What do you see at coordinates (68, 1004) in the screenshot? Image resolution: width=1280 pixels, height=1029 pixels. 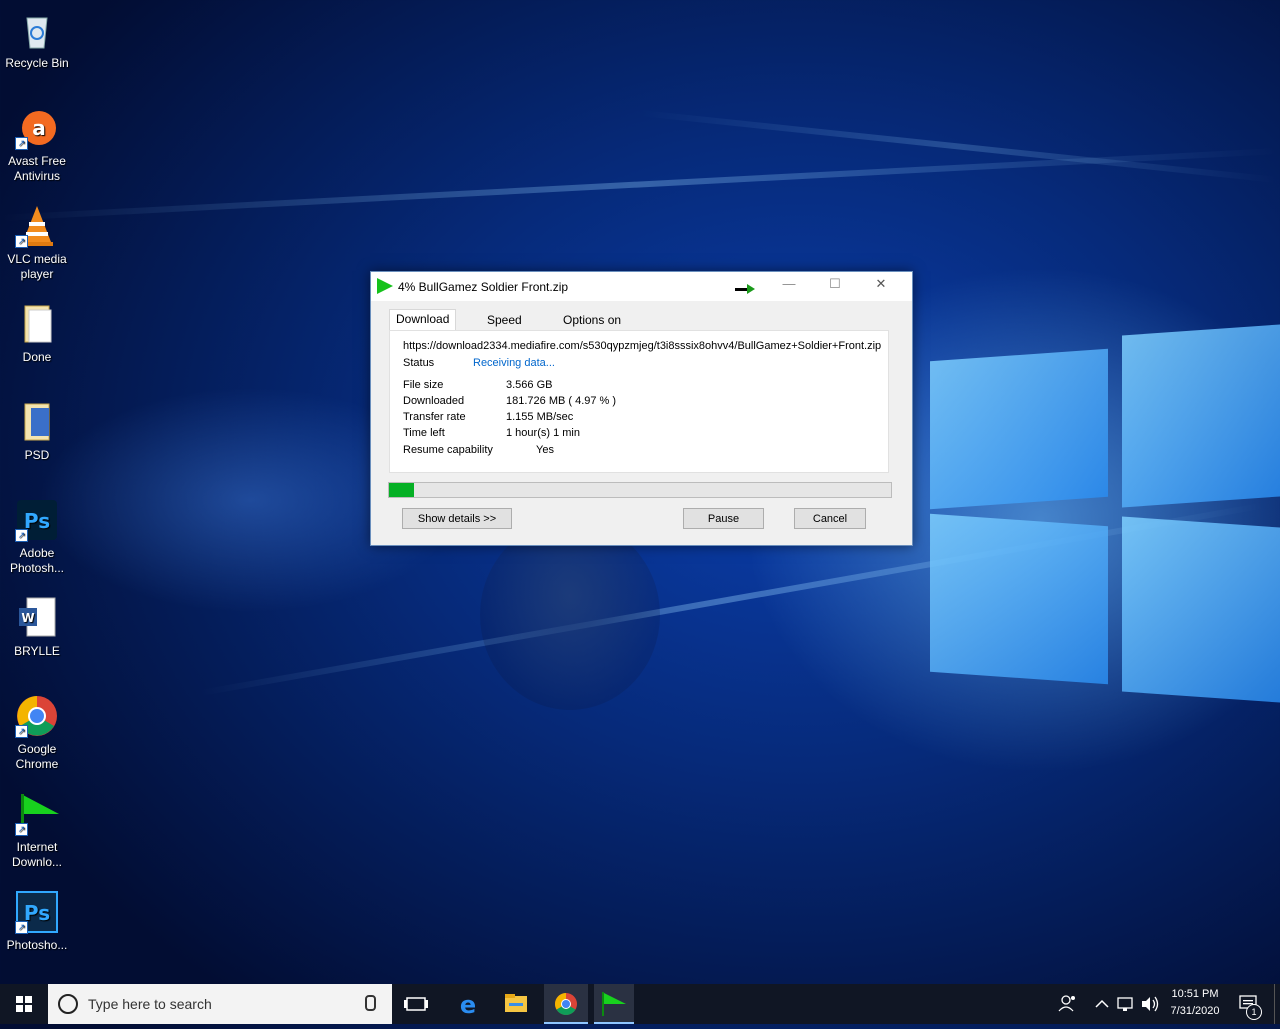 I see `cortana-icon` at bounding box center [68, 1004].